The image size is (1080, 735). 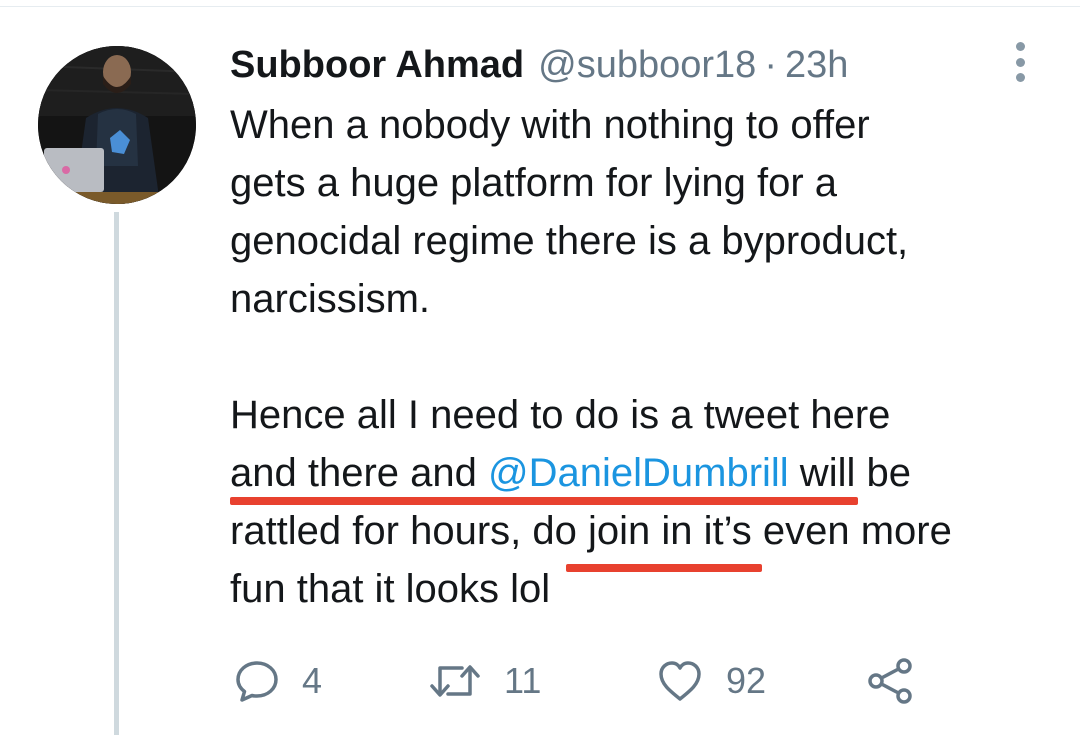 I want to click on tweet-text-segment: Hence all I need to do is a tweet here, so click(x=560, y=415).